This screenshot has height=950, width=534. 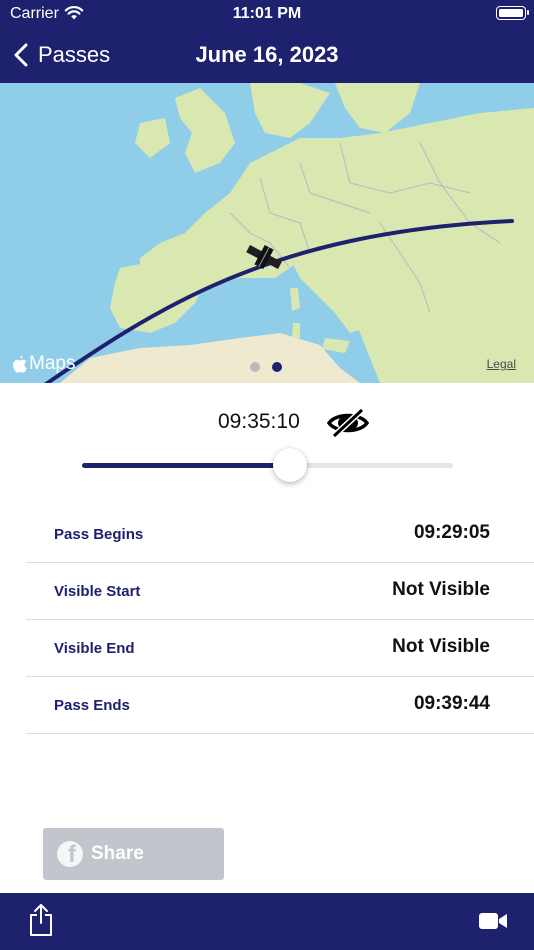 I want to click on maps-attribution-text: Maps, so click(x=52, y=363).